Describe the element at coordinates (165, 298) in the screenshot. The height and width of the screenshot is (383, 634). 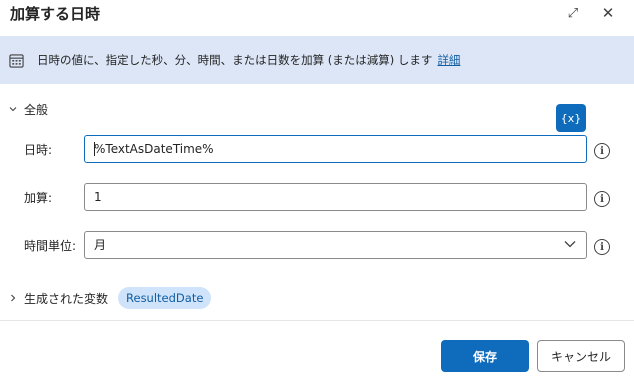
I see `variable-chip: ResultedDate` at that location.